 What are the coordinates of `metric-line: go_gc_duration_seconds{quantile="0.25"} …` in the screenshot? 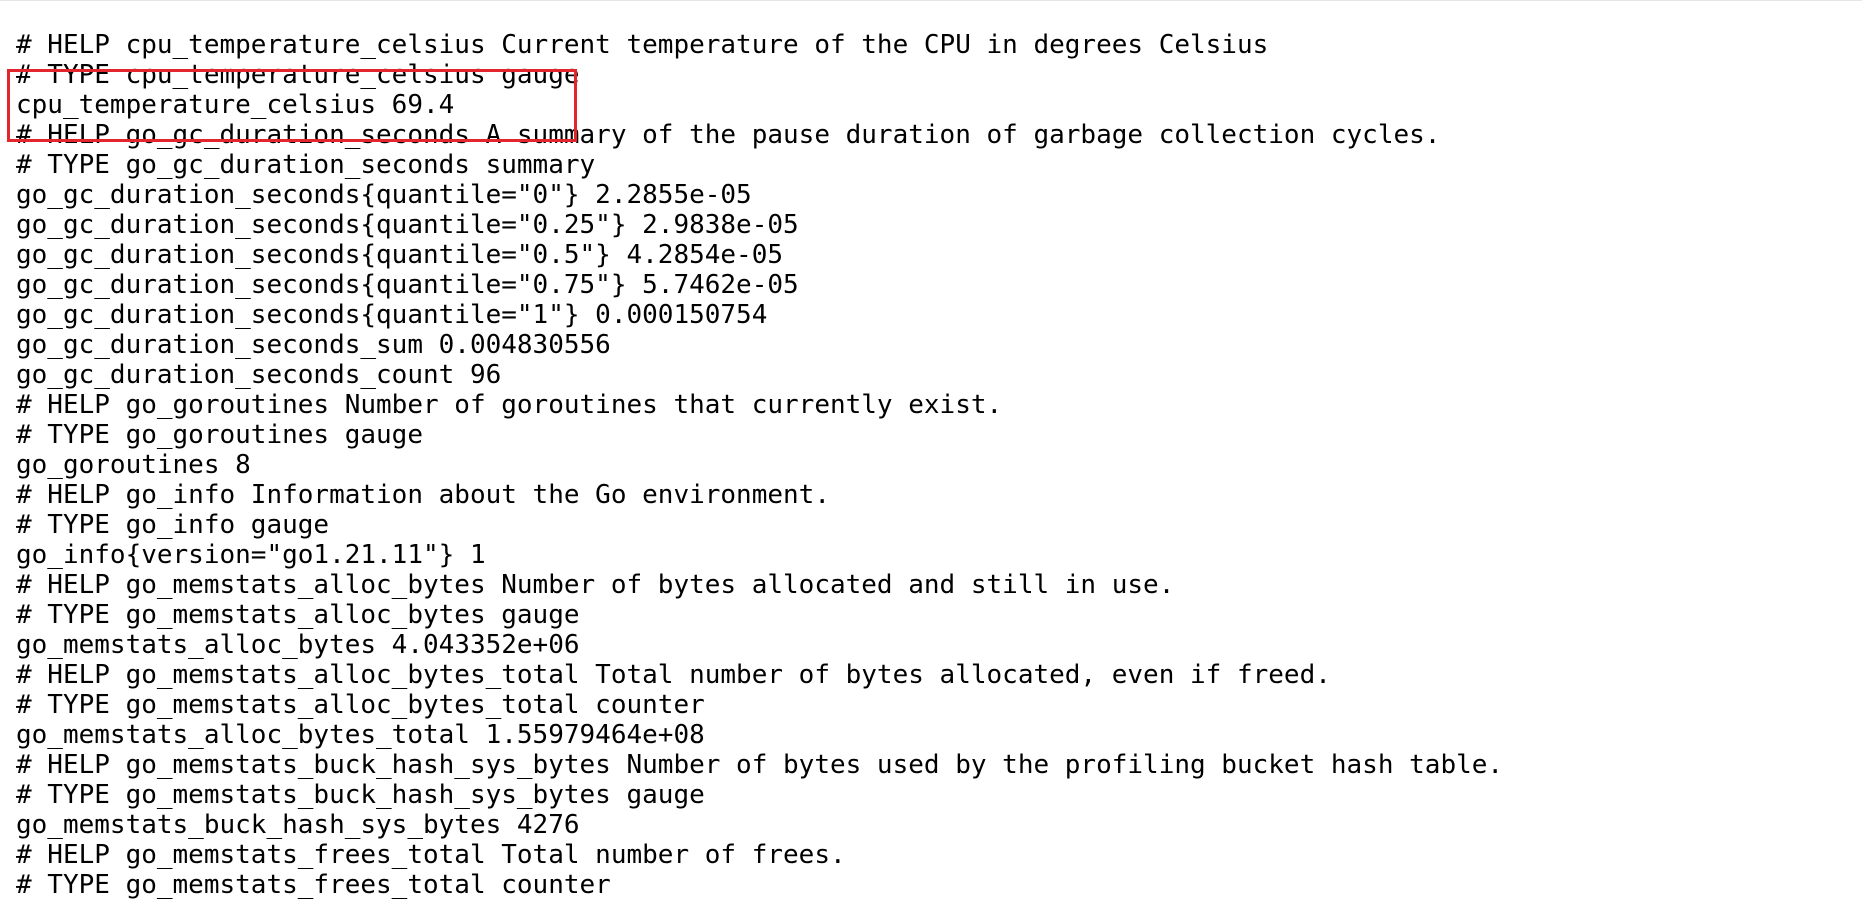 It's located at (407, 225).